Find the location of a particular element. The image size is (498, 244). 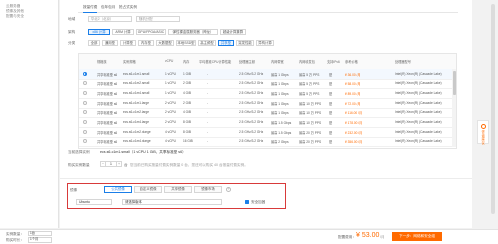

cell-spec: ecs.s6-c1m4.large is located at coordinates (136, 122).